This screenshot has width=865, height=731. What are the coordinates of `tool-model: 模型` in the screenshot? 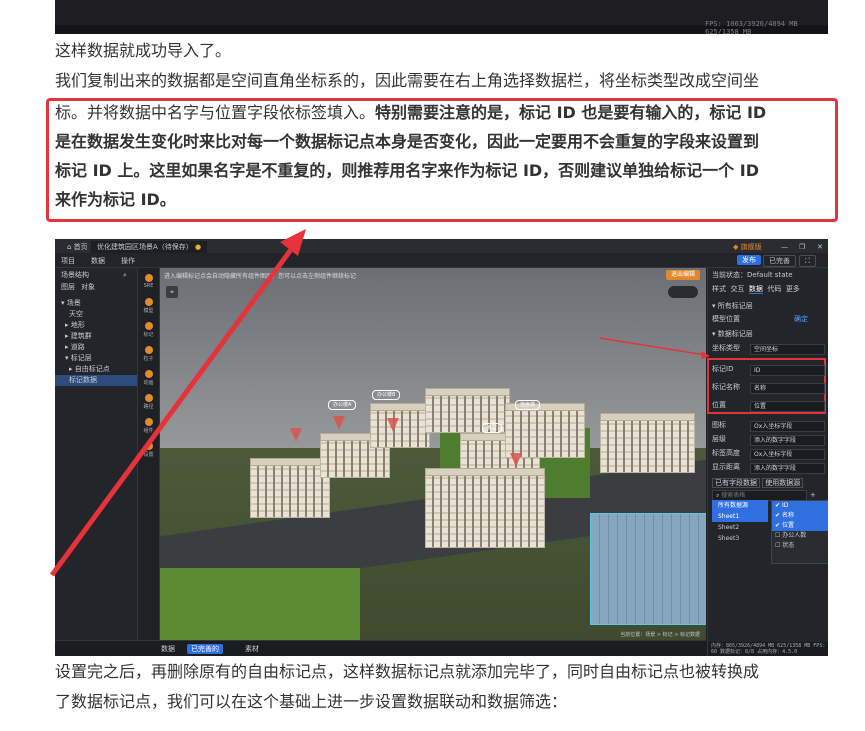 It's located at (148, 306).